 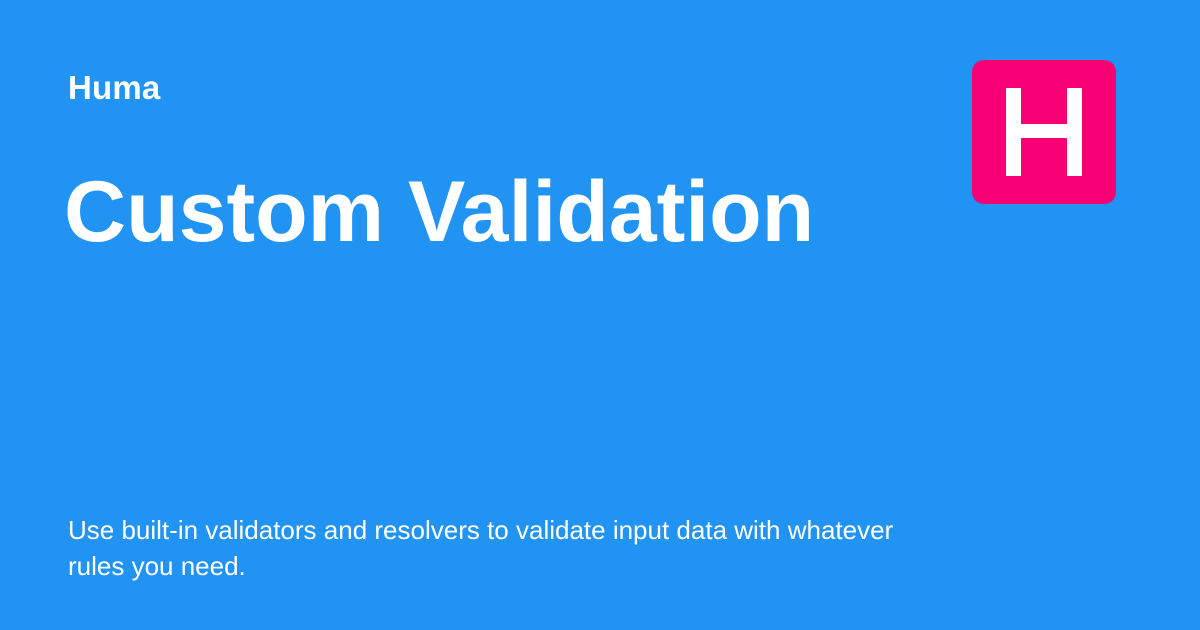 What do you see at coordinates (1044, 132) in the screenshot?
I see `huma-logo-icon` at bounding box center [1044, 132].